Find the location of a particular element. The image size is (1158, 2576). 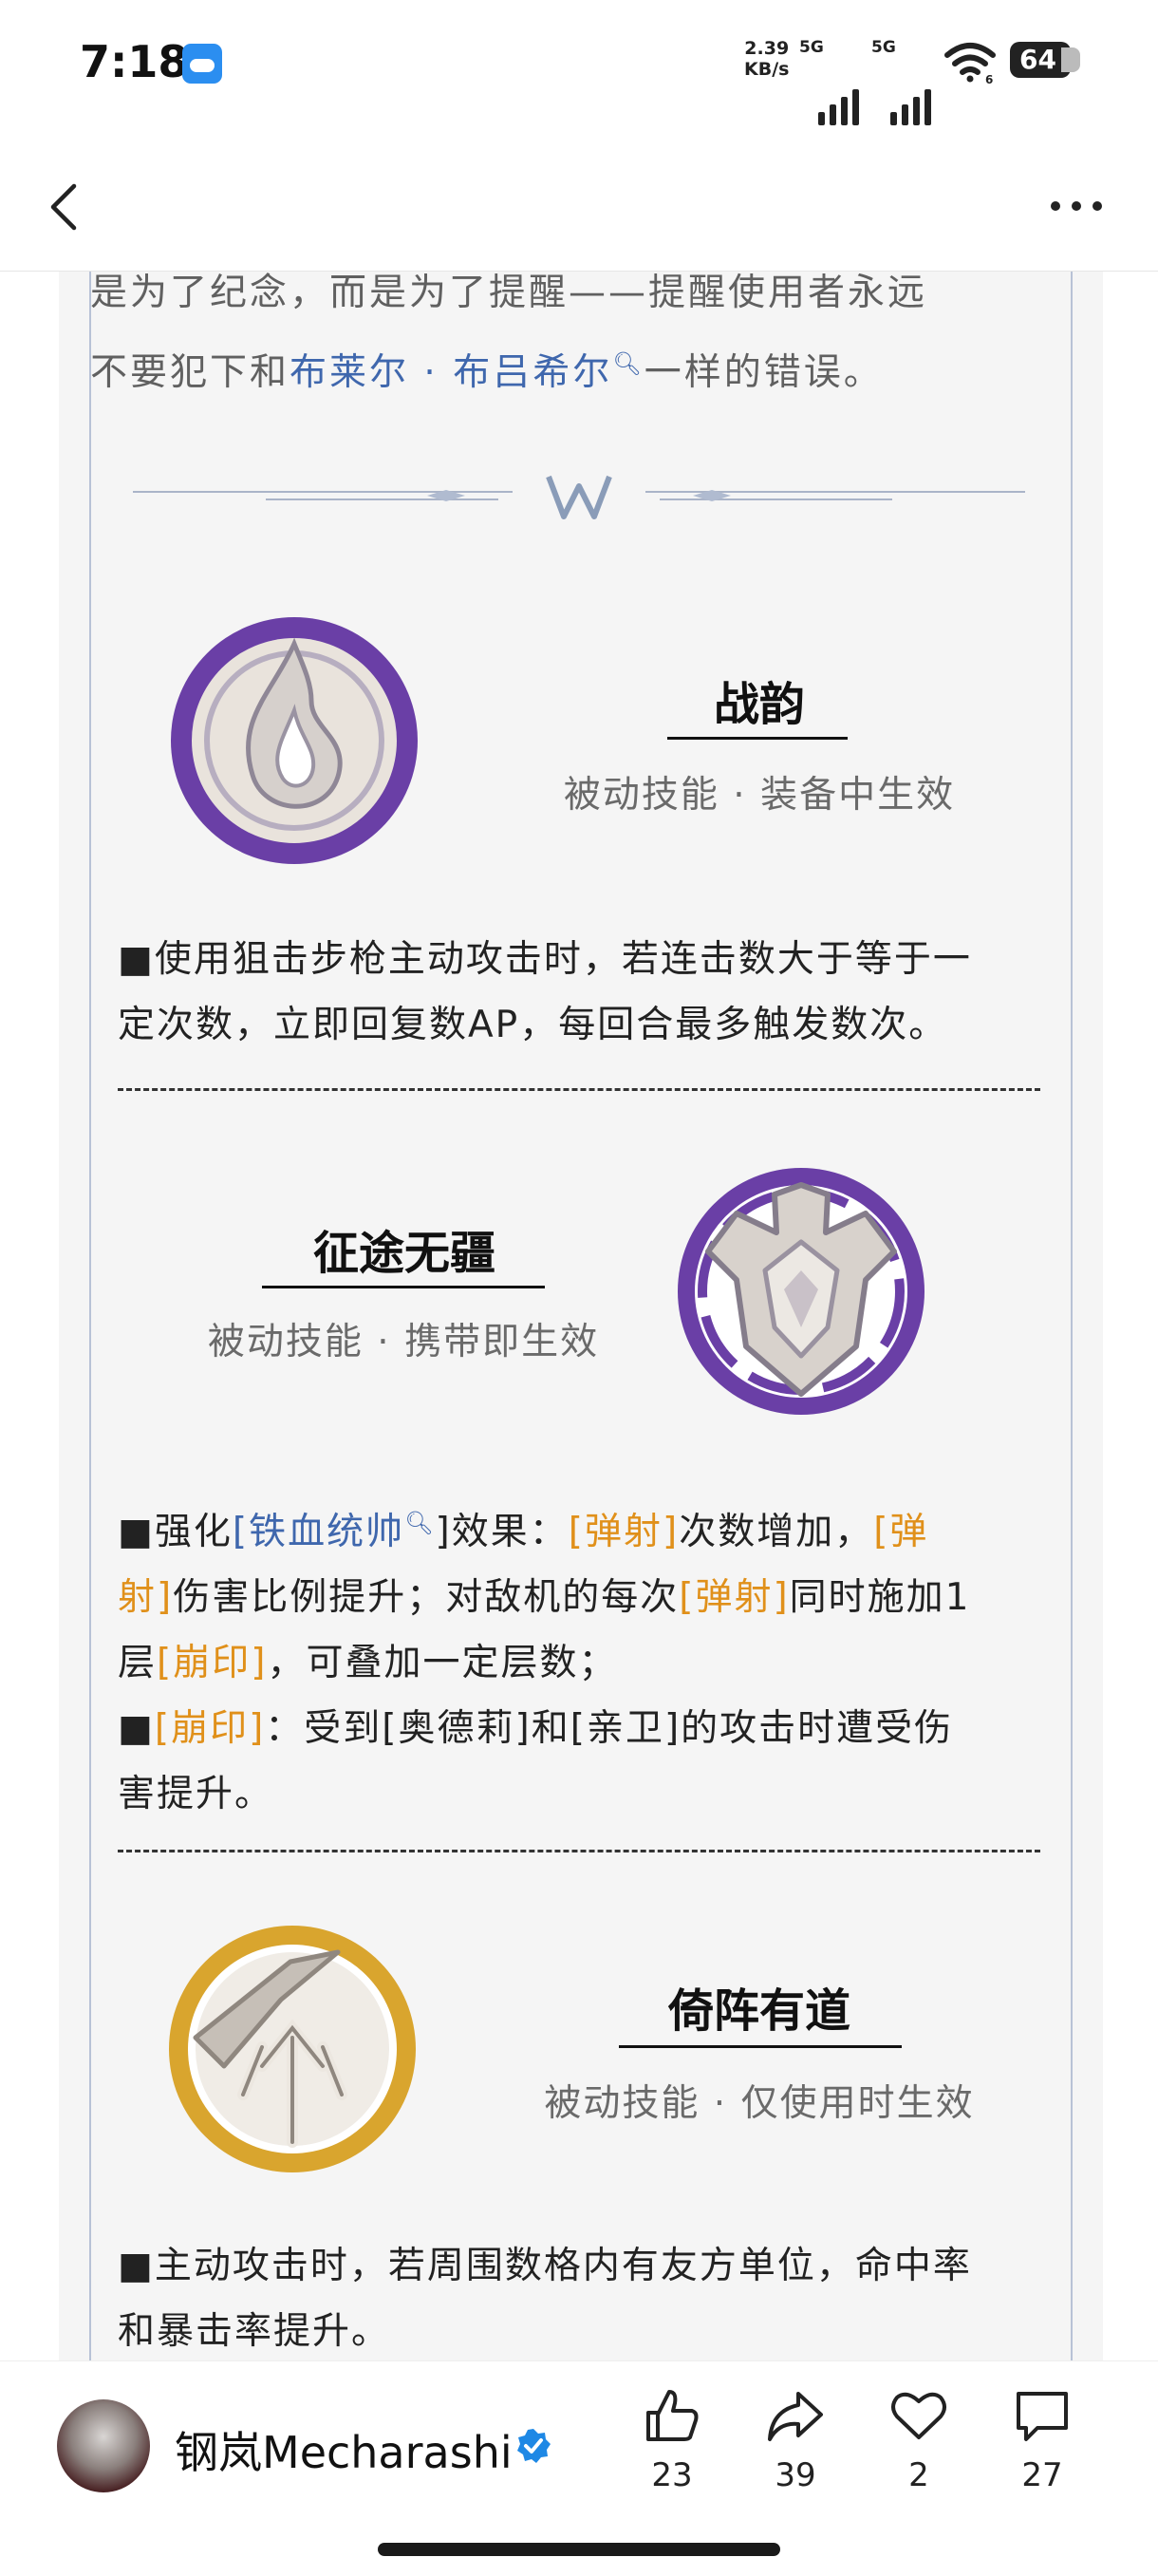

skill-3-desc-line-2: 和暴击率提升。 is located at coordinates (254, 2331).